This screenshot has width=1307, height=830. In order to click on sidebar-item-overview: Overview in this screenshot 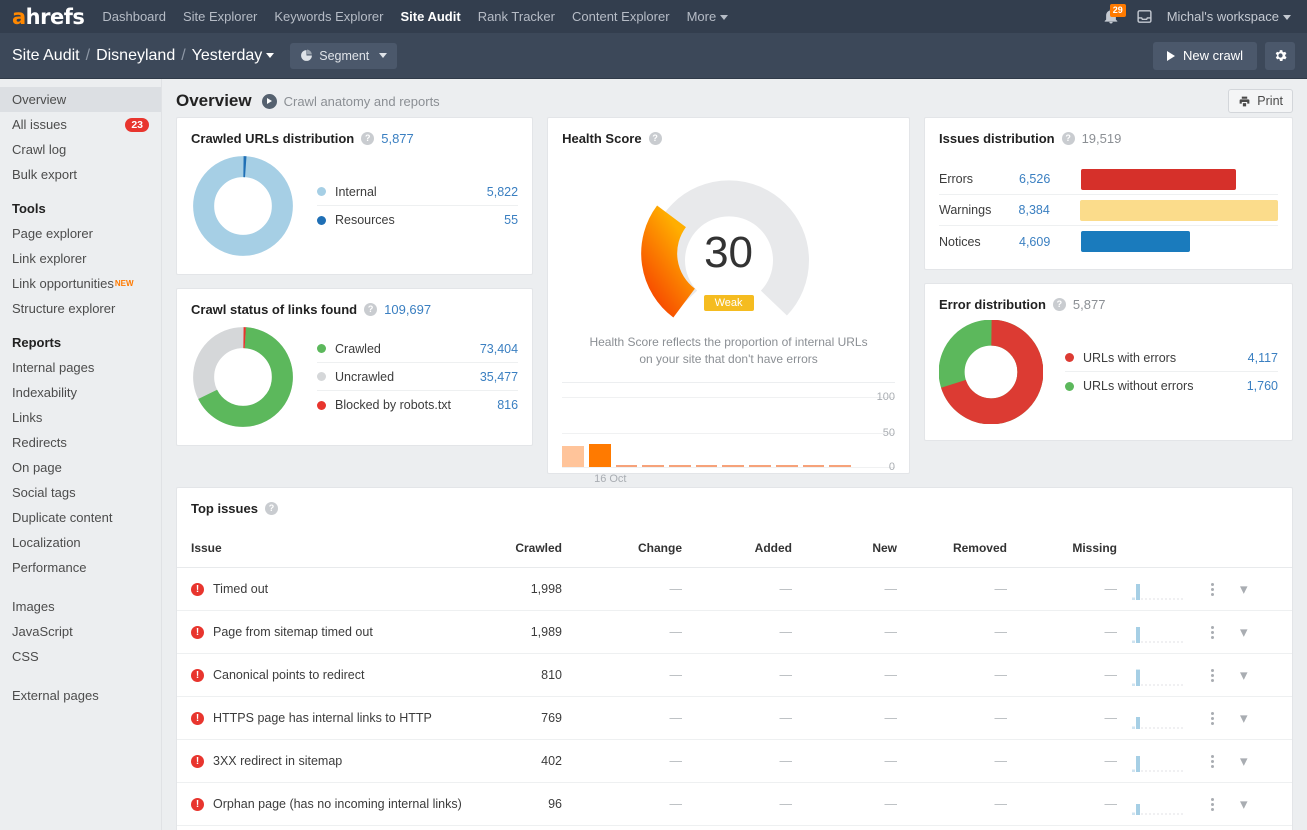, I will do `click(80, 99)`.